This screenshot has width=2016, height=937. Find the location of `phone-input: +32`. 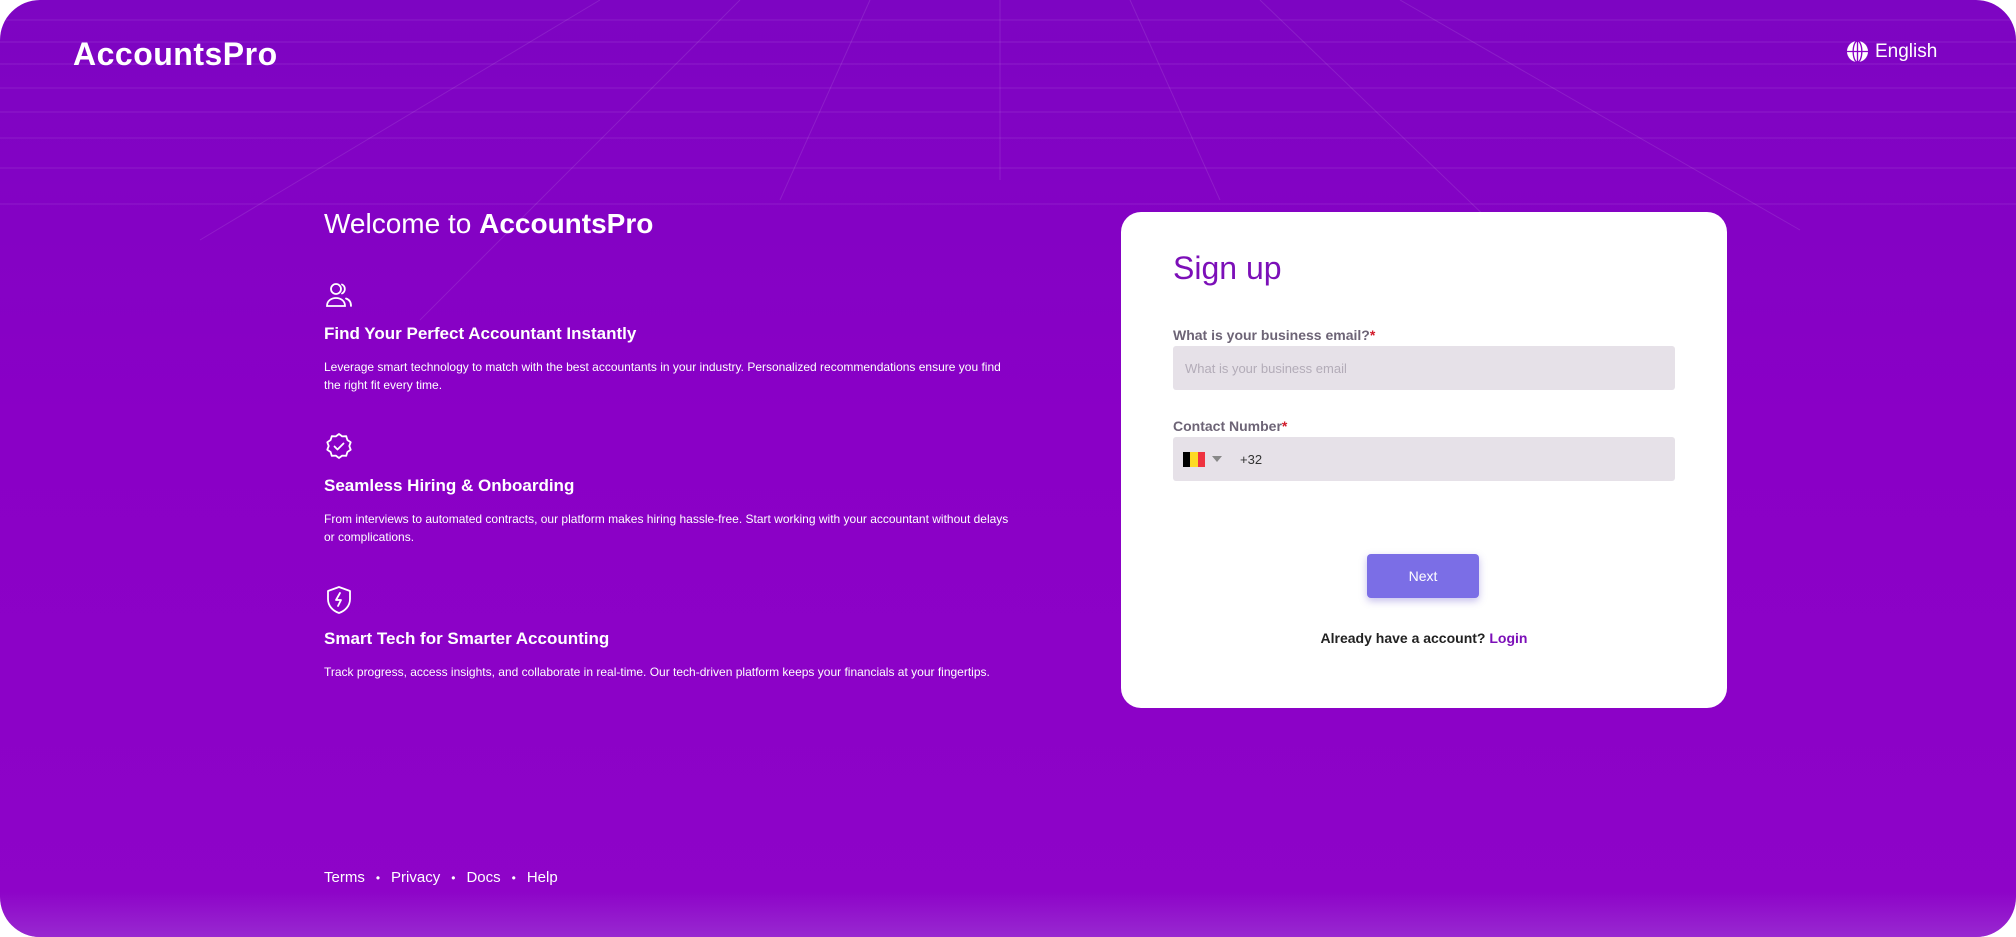

phone-input: +32 is located at coordinates (1424, 459).